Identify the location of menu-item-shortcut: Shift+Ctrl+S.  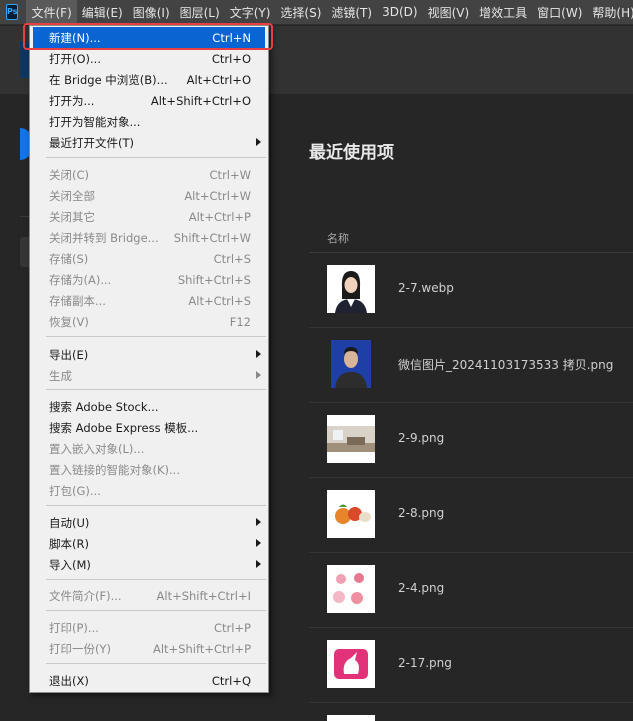
(214, 279).